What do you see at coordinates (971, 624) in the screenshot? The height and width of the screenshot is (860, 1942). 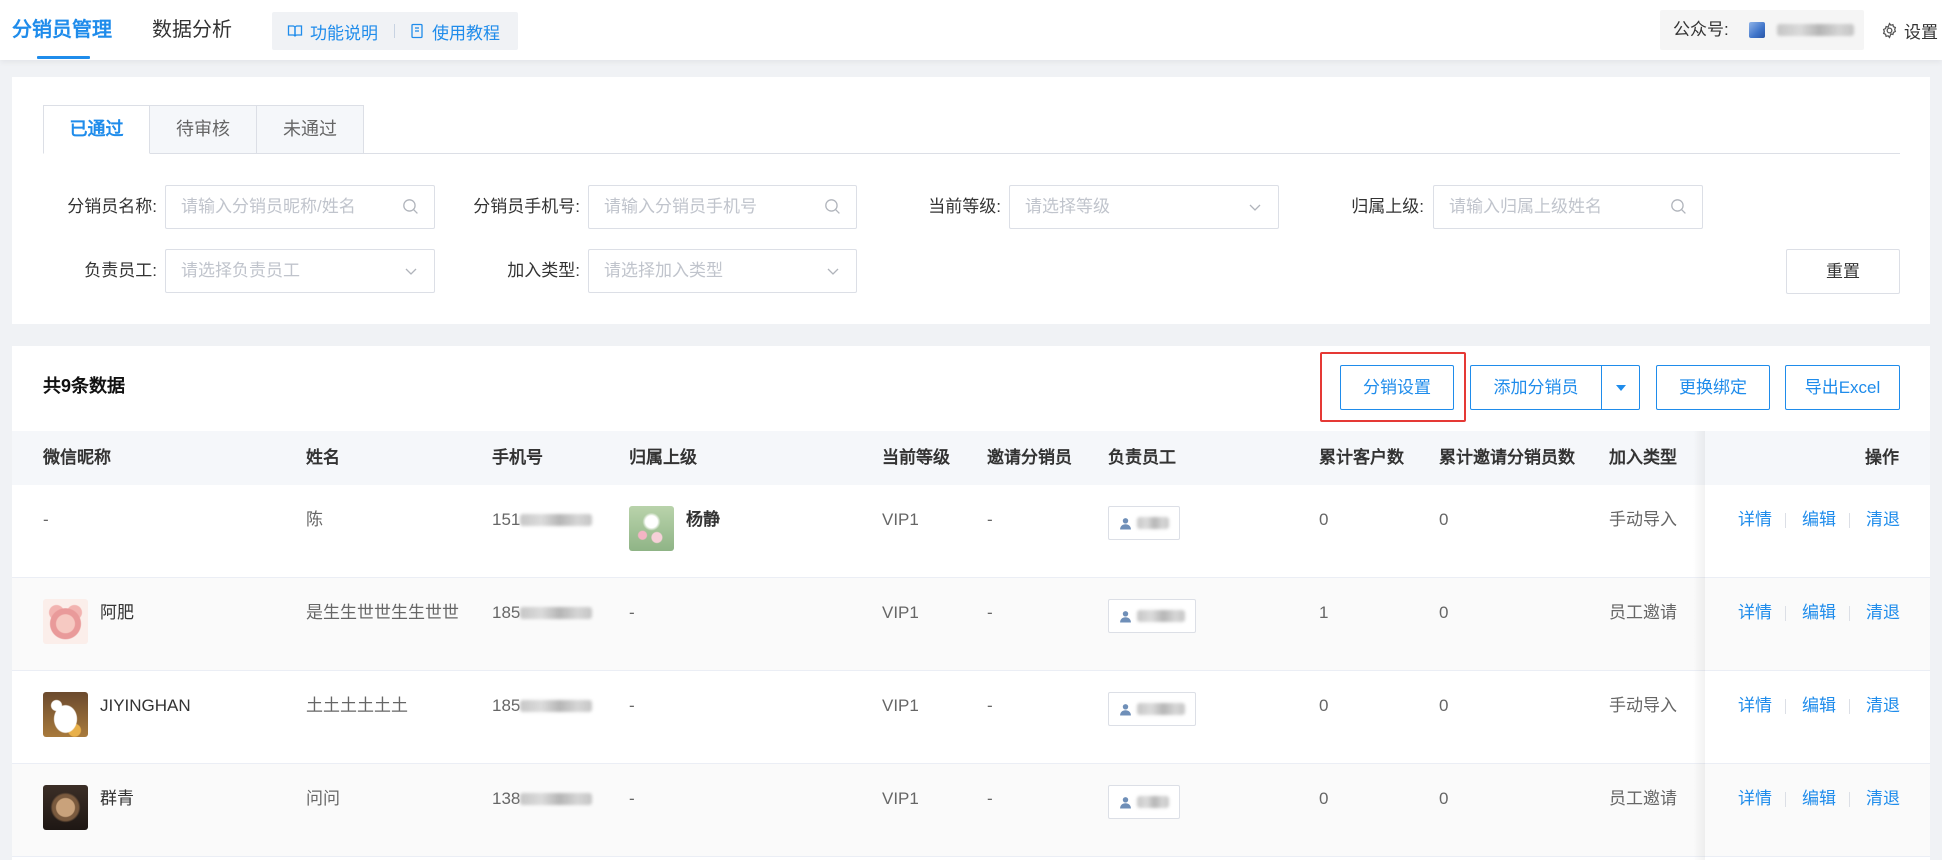 I see `table-row: 阿肥 是生生世世生生世世 185 - VIP1 - 1 0 员工邀请 详情 编辑 清退` at bounding box center [971, 624].